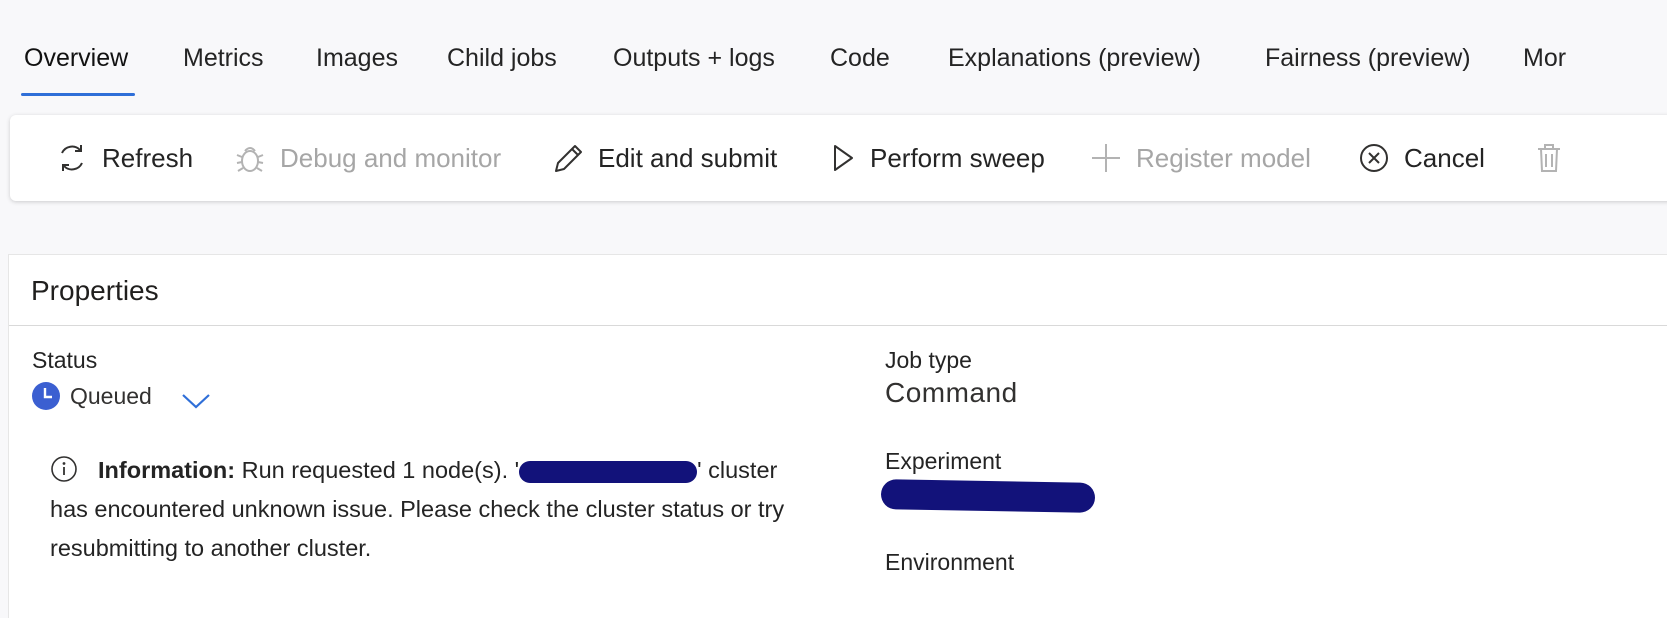  Describe the element at coordinates (502, 71) in the screenshot. I see `tab-child-jobs: Child jobs` at that location.